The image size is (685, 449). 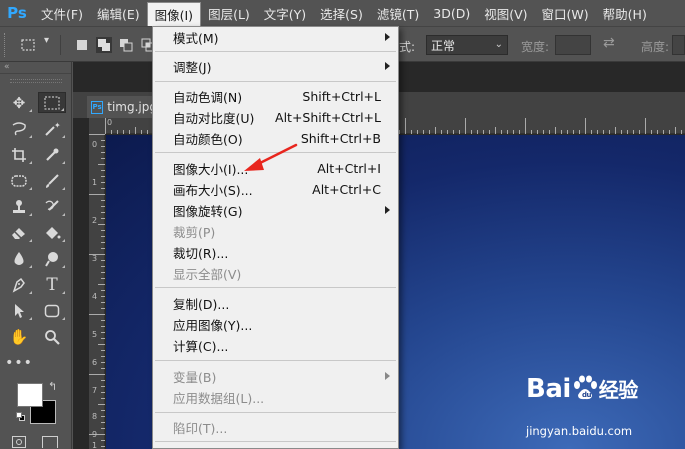 What do you see at coordinates (19, 102) in the screenshot?
I see `move-tool-icon: ✥` at bounding box center [19, 102].